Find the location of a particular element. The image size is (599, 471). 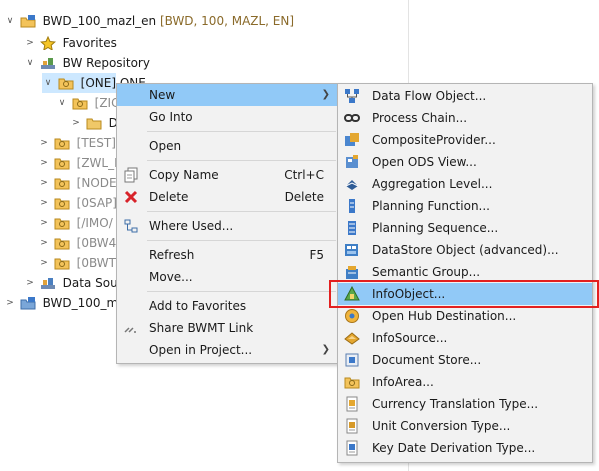

tree-node-imo: > [/IMO/ is located at coordinates (75, 223).